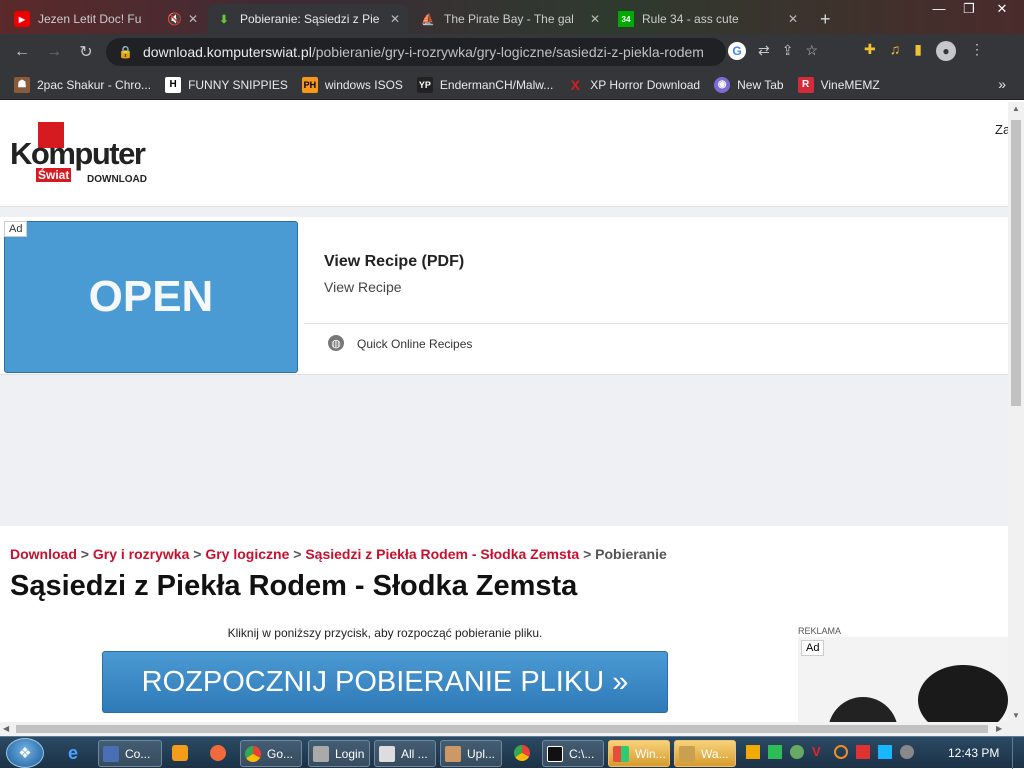  I want to click on page-title: Sąsiedzi z Piekła Rodem - Słodka Zemsta, so click(294, 586).